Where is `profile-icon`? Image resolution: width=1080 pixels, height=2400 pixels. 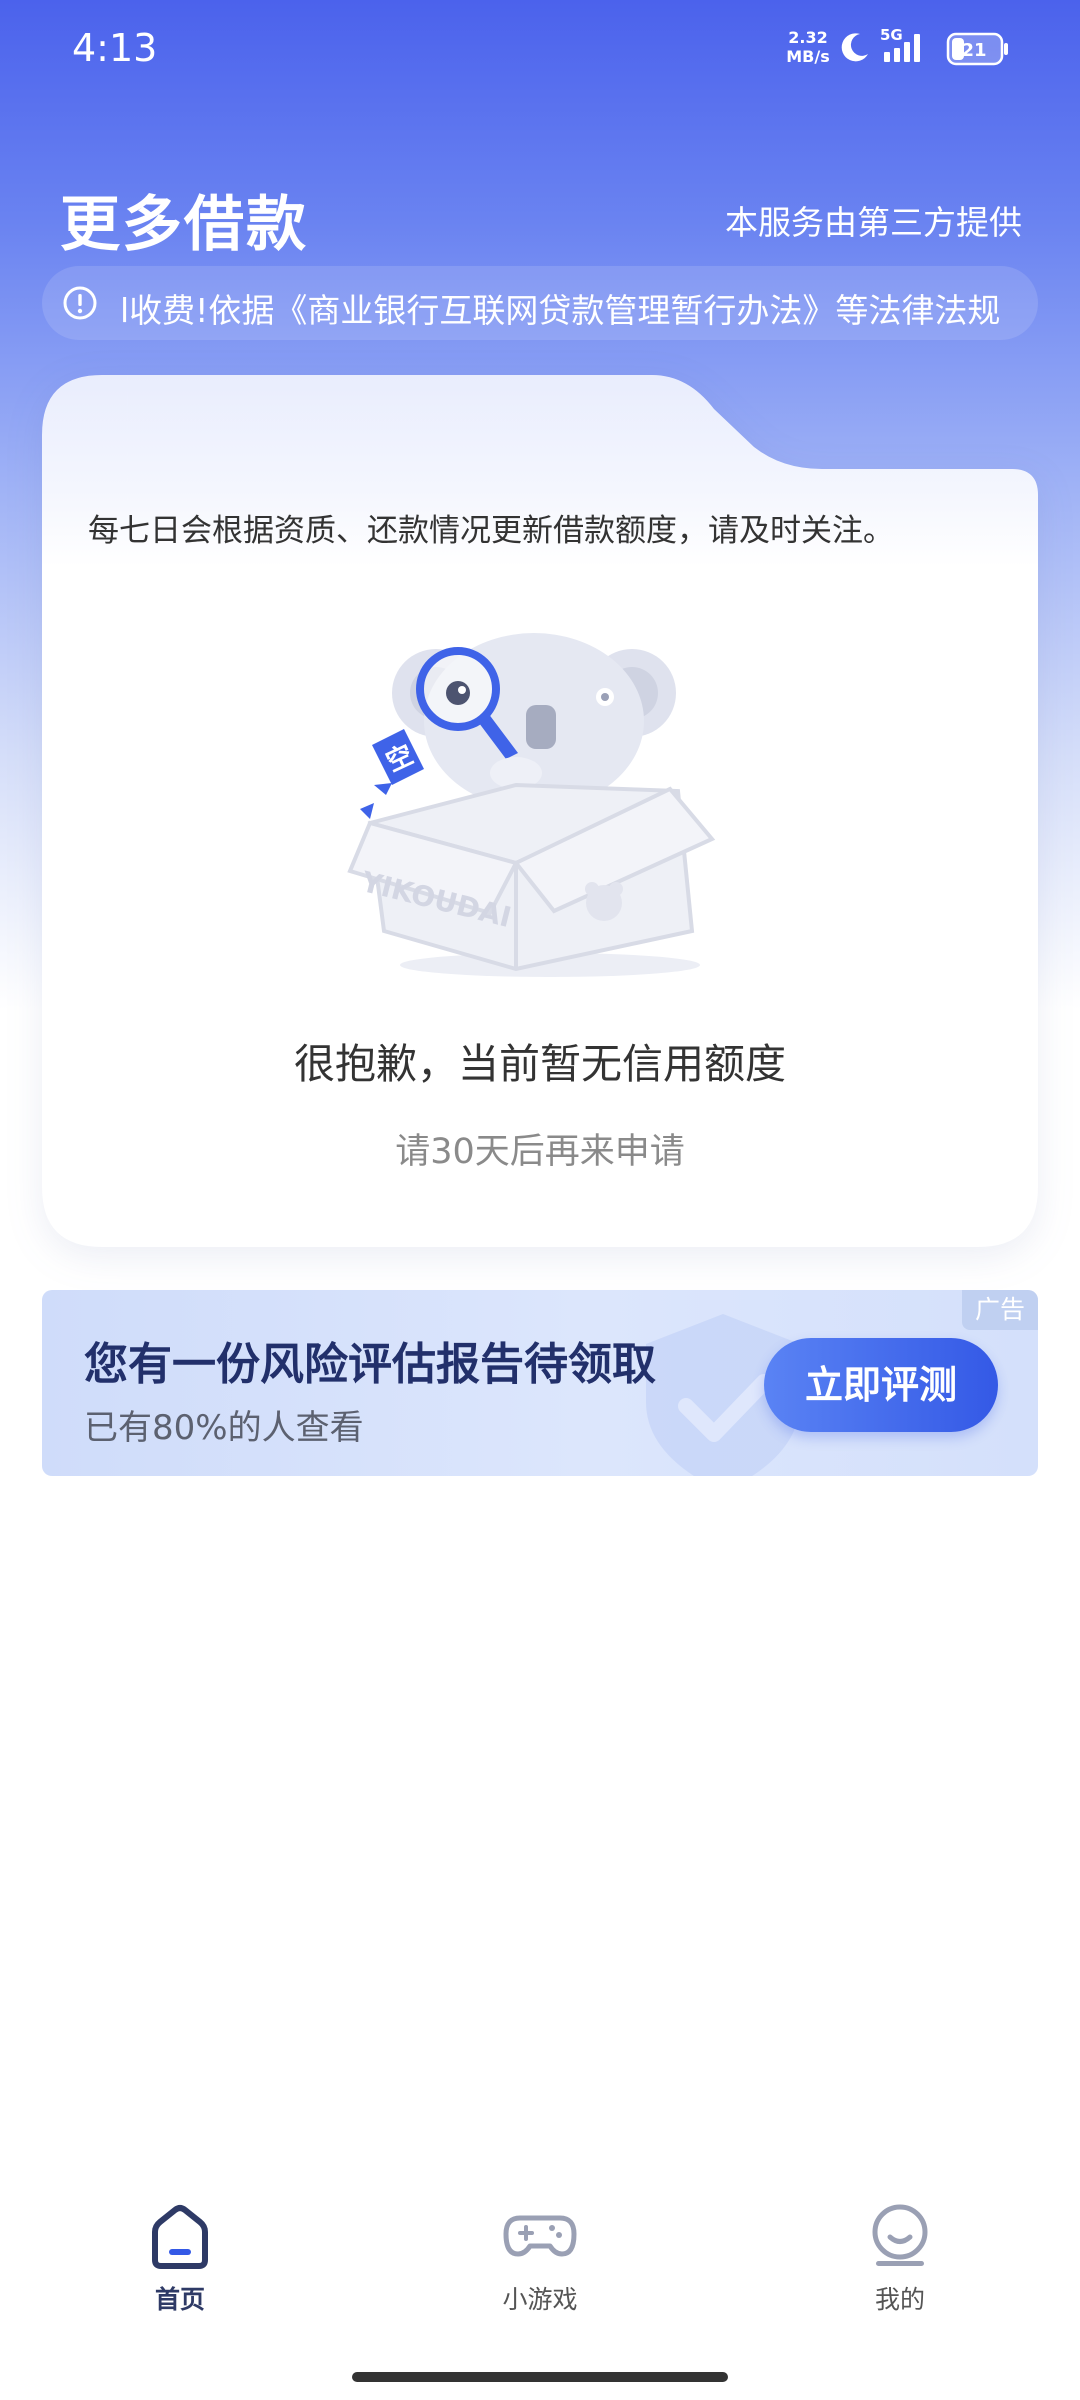 profile-icon is located at coordinates (900, 2235).